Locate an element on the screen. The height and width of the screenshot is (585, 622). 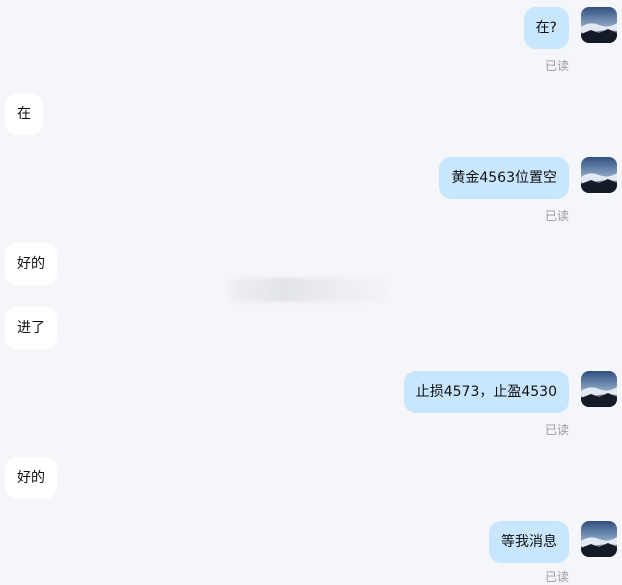
outgoing-message-bubble: 止损4573，止盈4530 is located at coordinates (486, 392).